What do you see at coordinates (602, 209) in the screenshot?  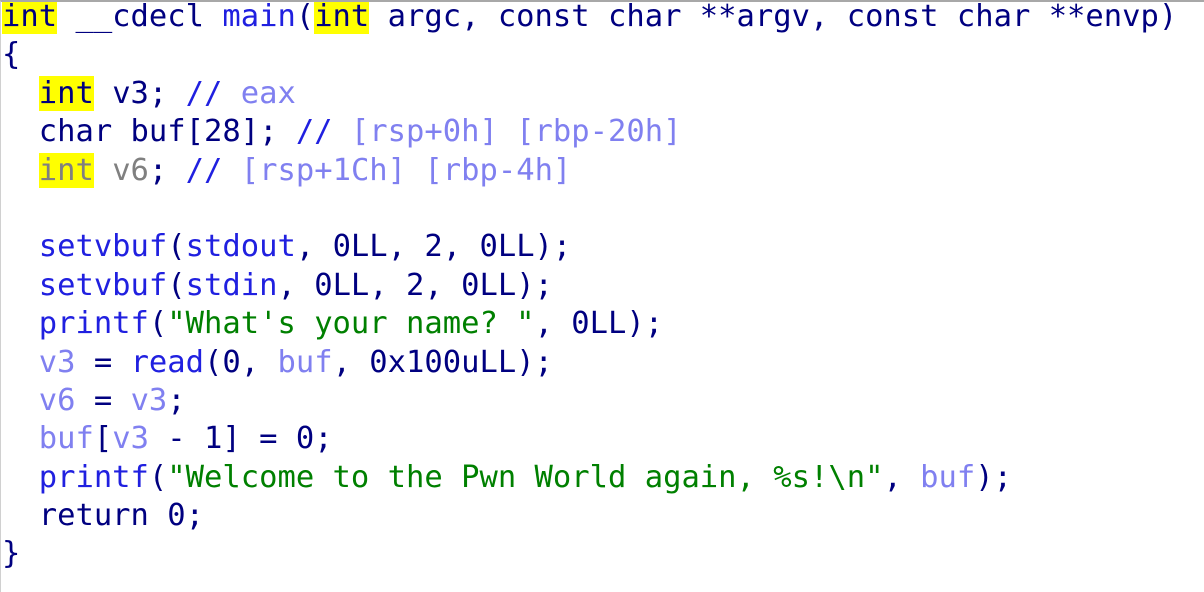 I see `code-line` at bounding box center [602, 209].